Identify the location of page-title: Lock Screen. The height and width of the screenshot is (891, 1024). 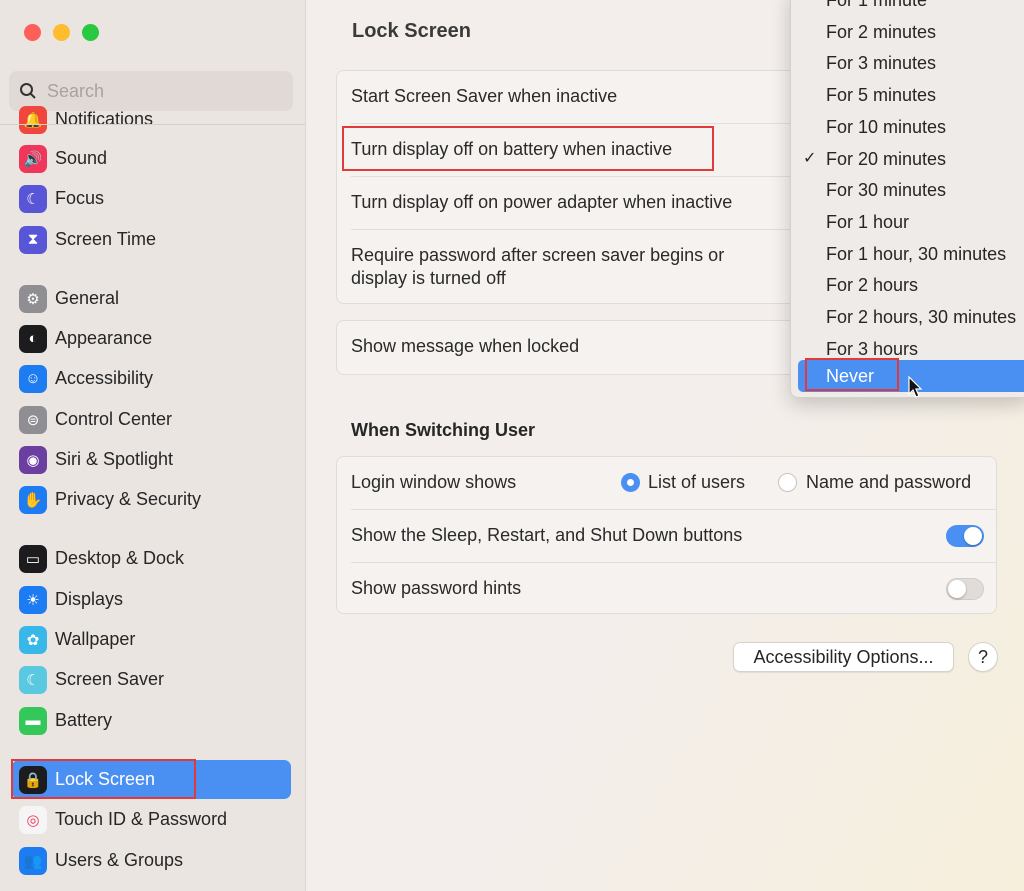
(411, 31).